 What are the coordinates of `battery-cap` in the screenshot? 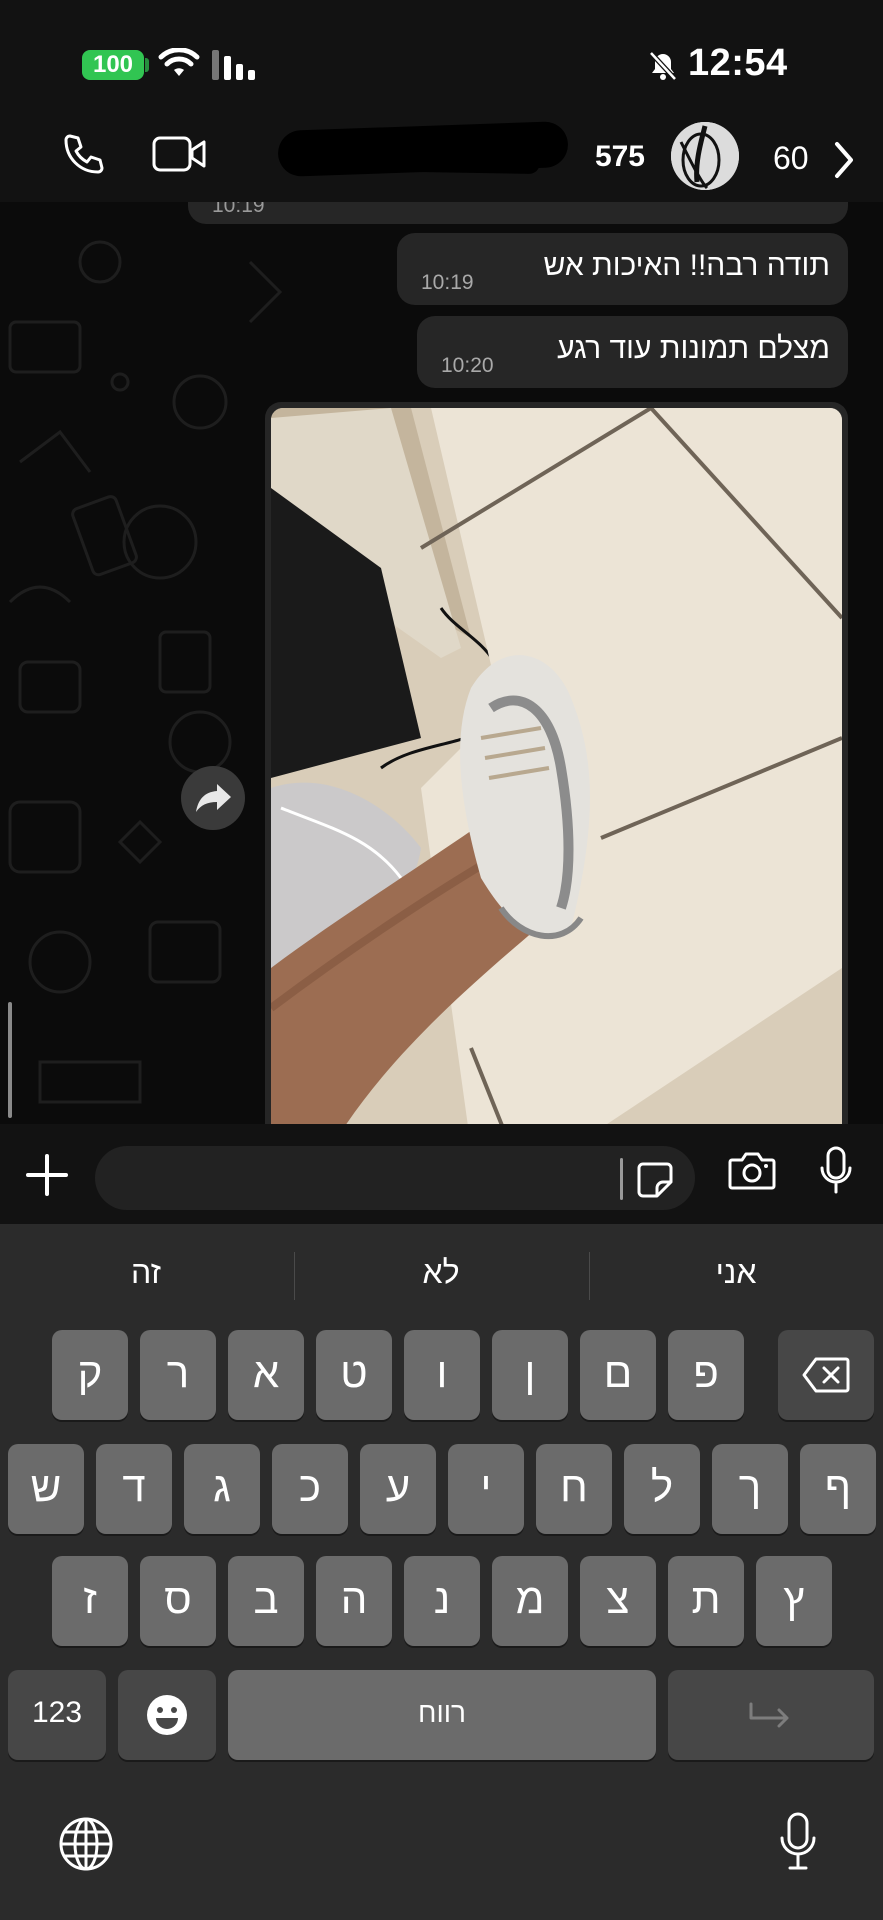 It's located at (147, 65).